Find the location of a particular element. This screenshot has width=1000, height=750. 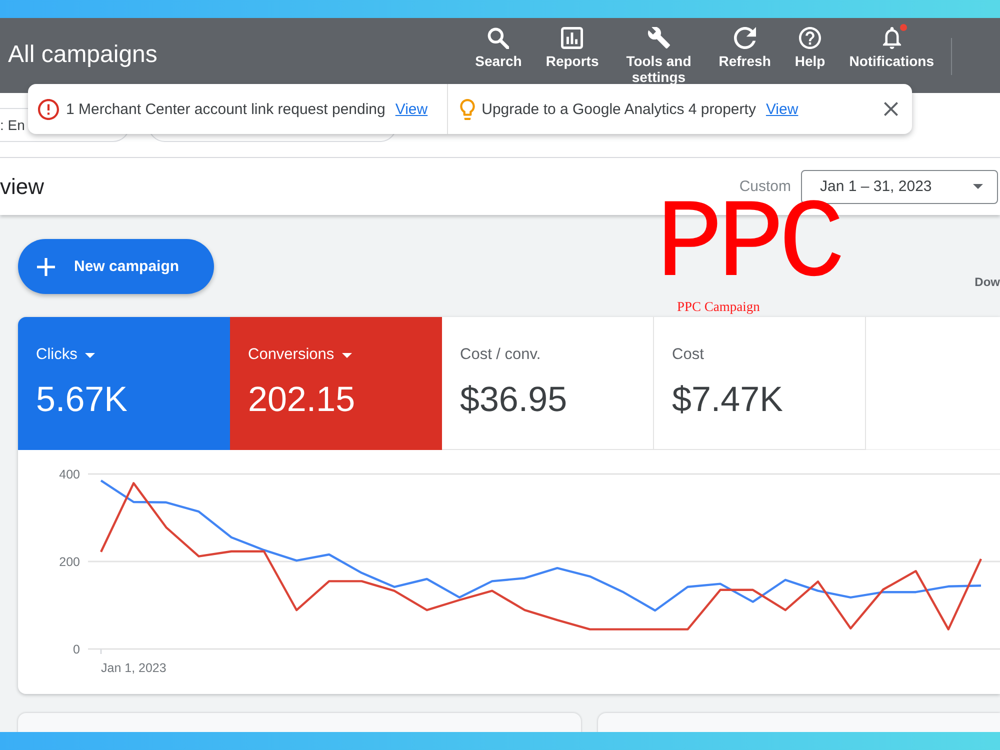

toolbar-button: Notifications is located at coordinates (891, 48).